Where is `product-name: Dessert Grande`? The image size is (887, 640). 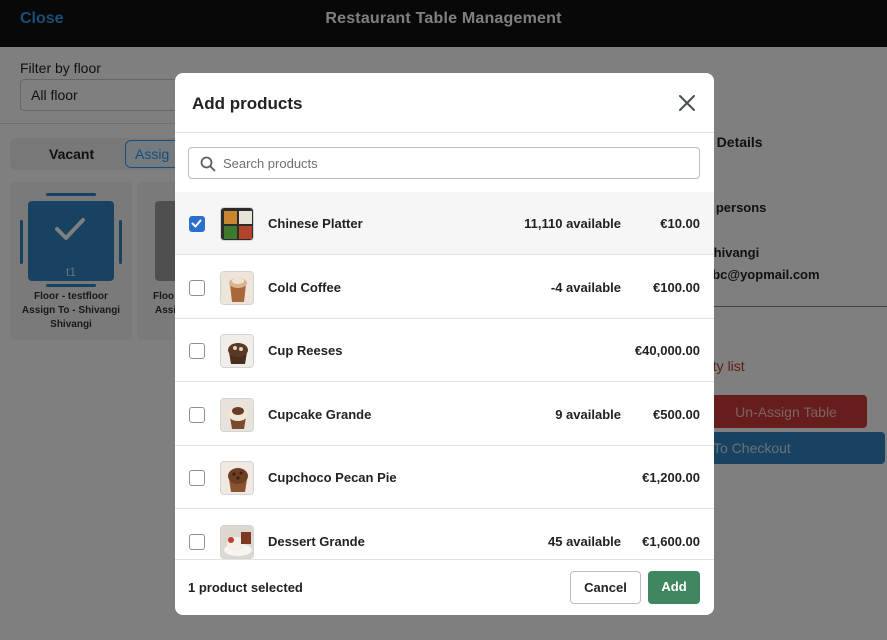
product-name: Dessert Grande is located at coordinates (316, 541).